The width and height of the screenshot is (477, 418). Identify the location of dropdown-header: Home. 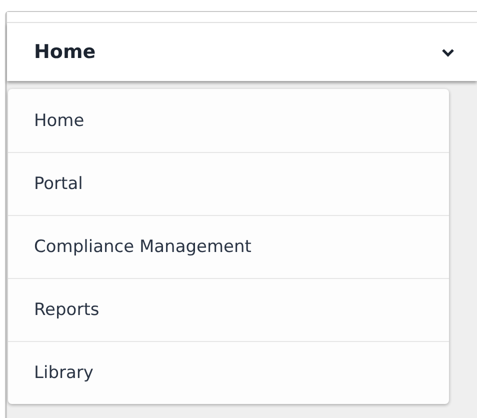
(242, 52).